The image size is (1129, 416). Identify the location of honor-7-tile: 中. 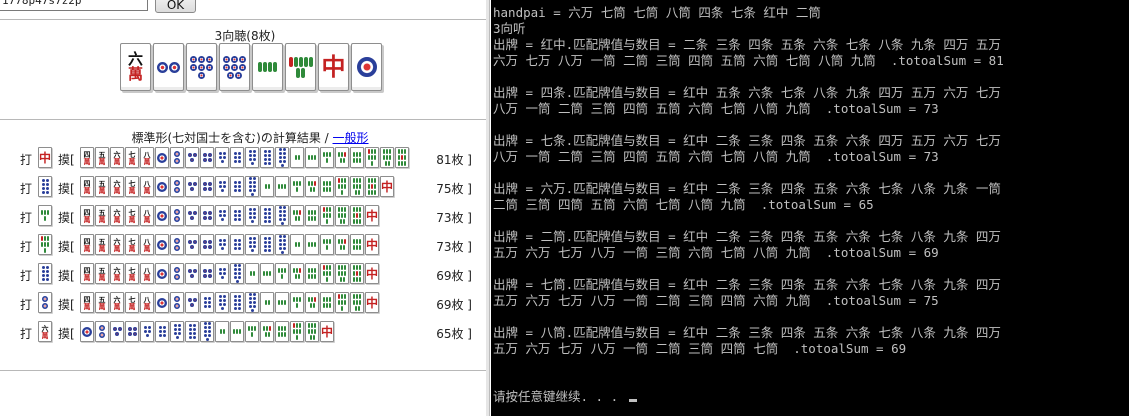
(333, 67).